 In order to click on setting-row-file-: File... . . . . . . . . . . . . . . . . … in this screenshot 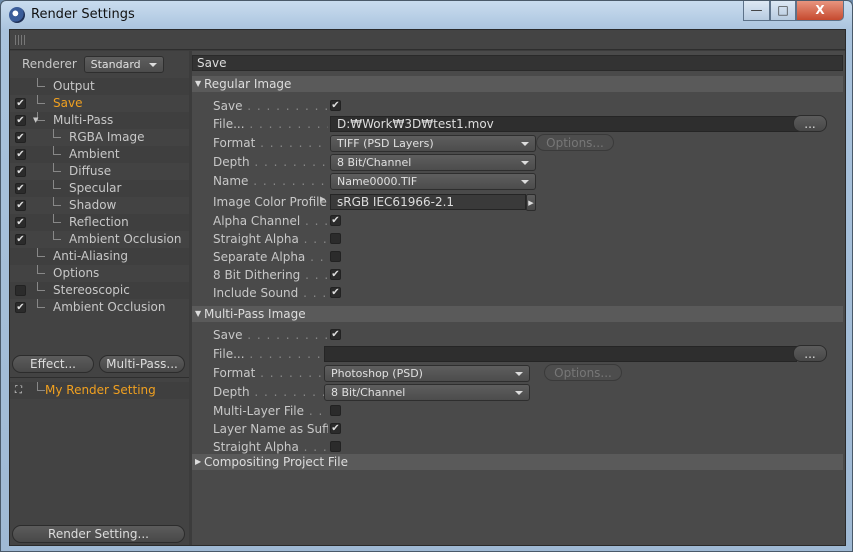, I will do `click(523, 124)`.